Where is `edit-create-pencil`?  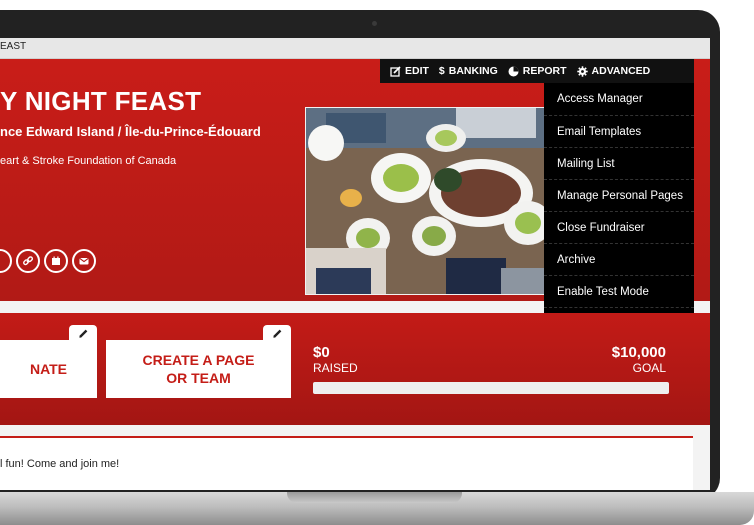
edit-create-pencil is located at coordinates (277, 333).